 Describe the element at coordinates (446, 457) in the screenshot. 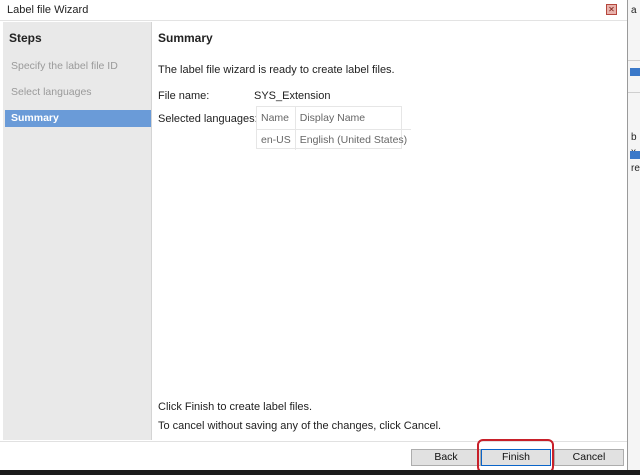

I see `back-button: Back` at that location.